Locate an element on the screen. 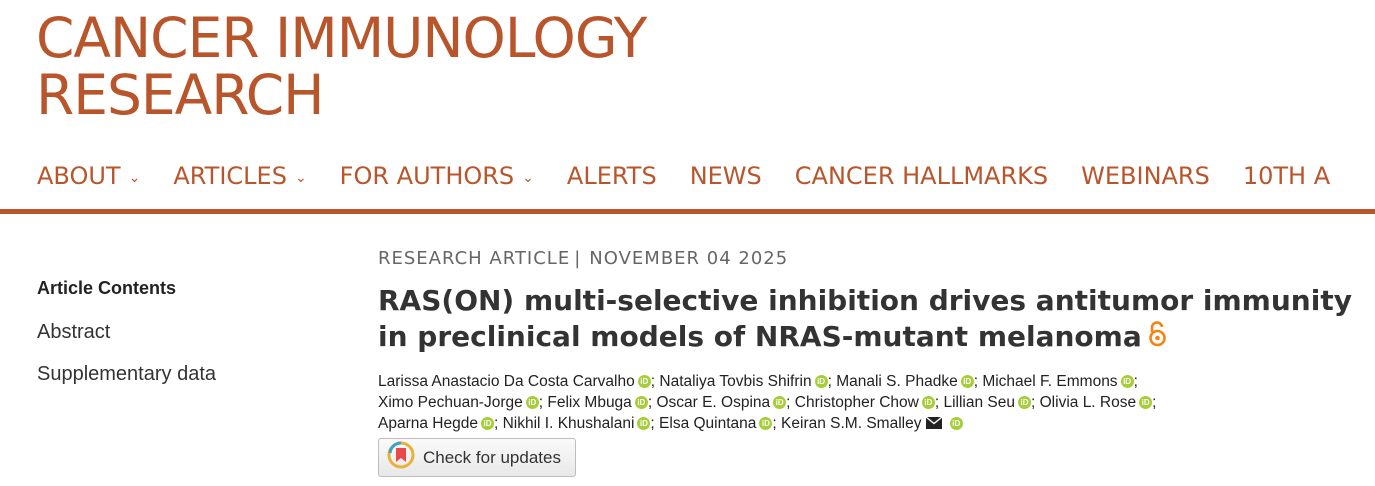 Image resolution: width=1375 pixels, height=486 pixels. author-name: Michael F. Emmons is located at coordinates (1049, 381).